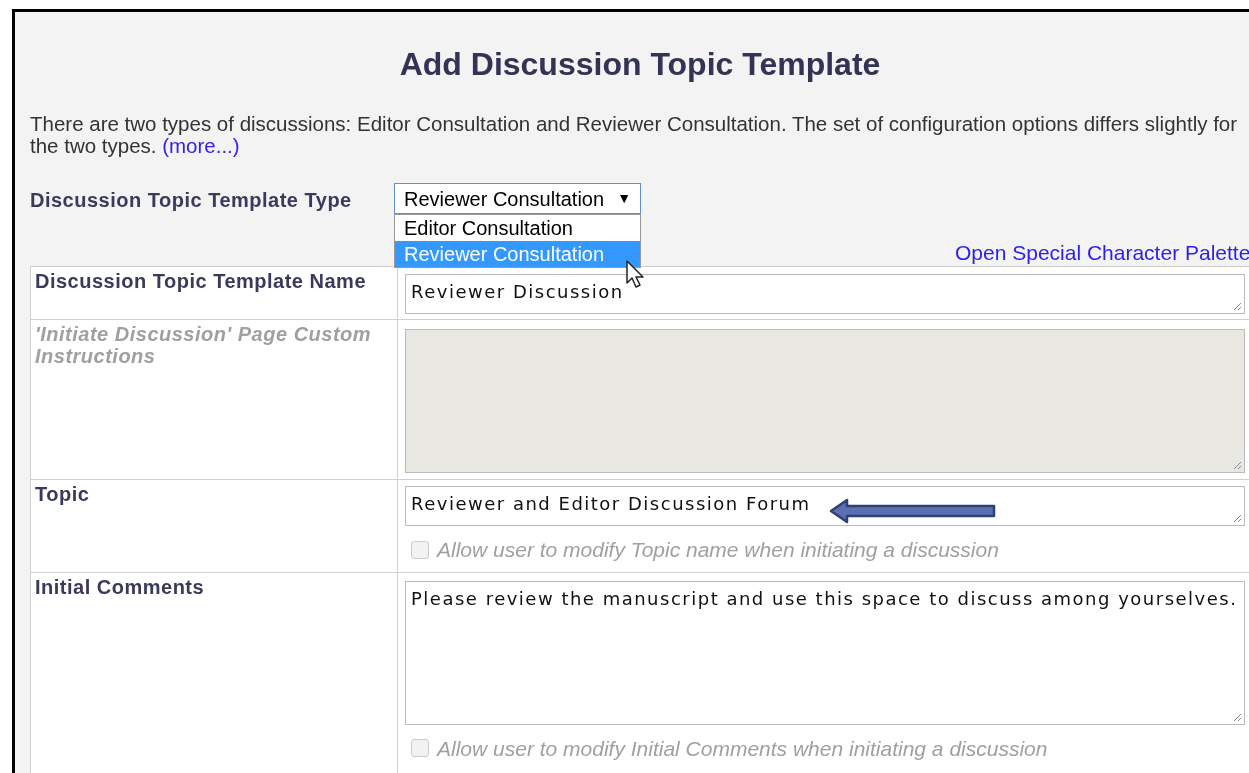 This screenshot has height=773, width=1249. What do you see at coordinates (201, 145) in the screenshot?
I see `more-link: (more...)` at bounding box center [201, 145].